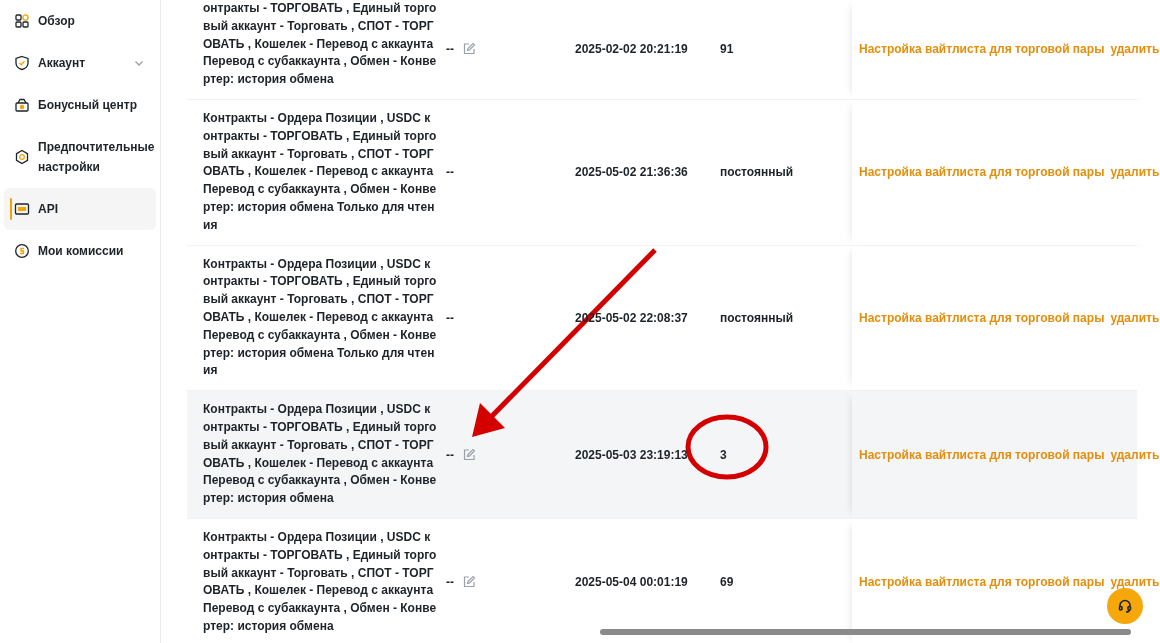 The width and height of the screenshot is (1160, 643). What do you see at coordinates (80, 209) in the screenshot?
I see `sidebar-item: API` at bounding box center [80, 209].